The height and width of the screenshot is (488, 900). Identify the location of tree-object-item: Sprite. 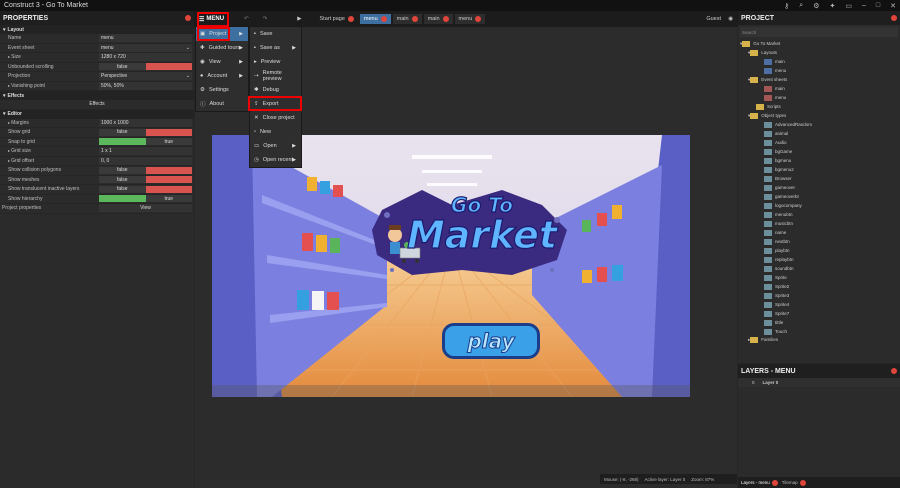
(819, 277).